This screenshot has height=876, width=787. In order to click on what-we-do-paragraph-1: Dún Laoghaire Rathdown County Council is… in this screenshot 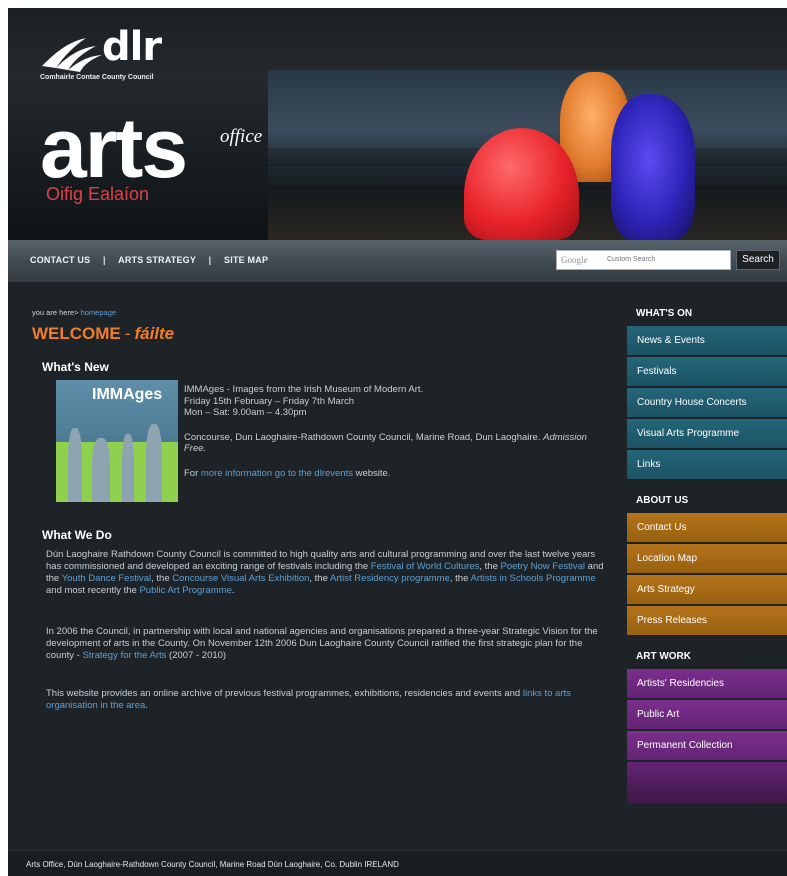, I will do `click(326, 573)`.